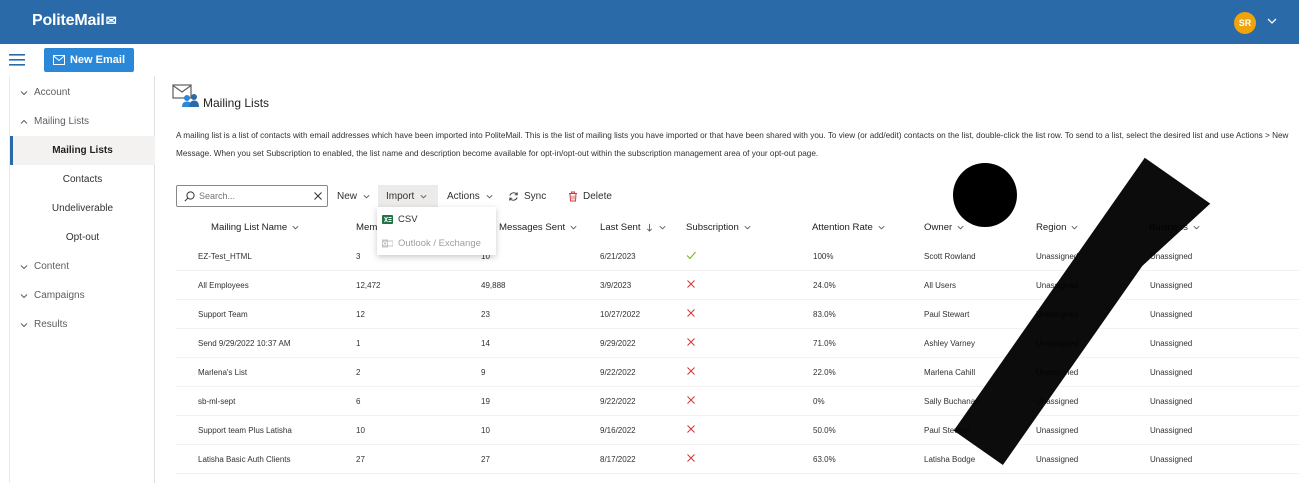 Image resolution: width=1299 pixels, height=483 pixels. What do you see at coordinates (74, 21) in the screenshot?
I see `app-logo: PoliteMail✉` at bounding box center [74, 21].